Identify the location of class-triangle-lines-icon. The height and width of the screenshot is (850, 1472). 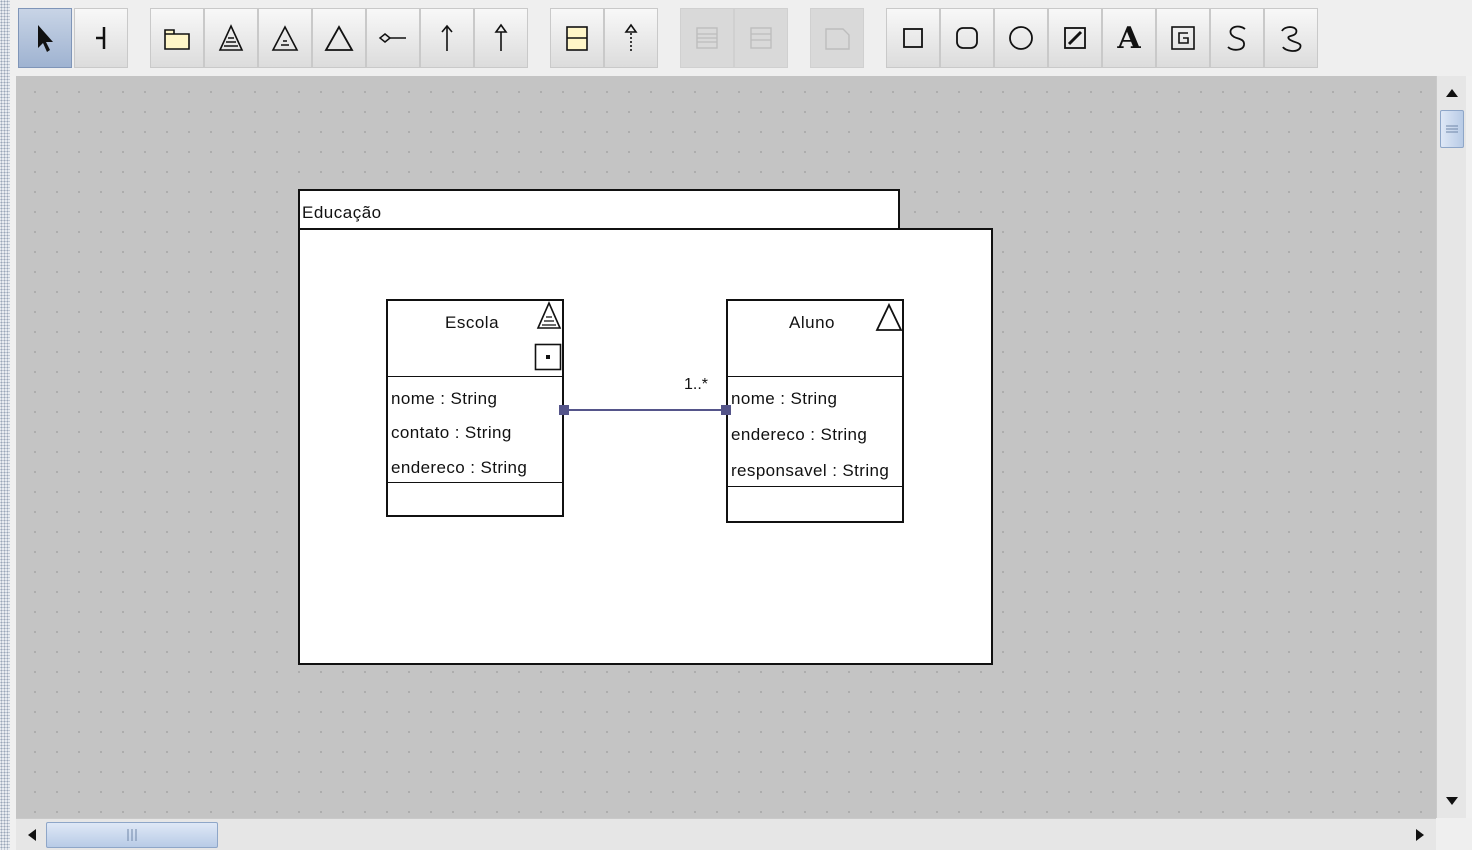
(231, 37).